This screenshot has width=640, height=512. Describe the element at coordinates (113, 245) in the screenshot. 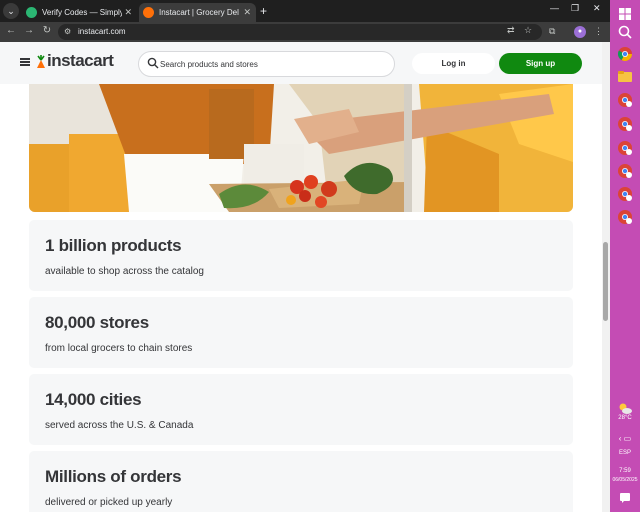

I see `stat-title: 1 billion products` at that location.